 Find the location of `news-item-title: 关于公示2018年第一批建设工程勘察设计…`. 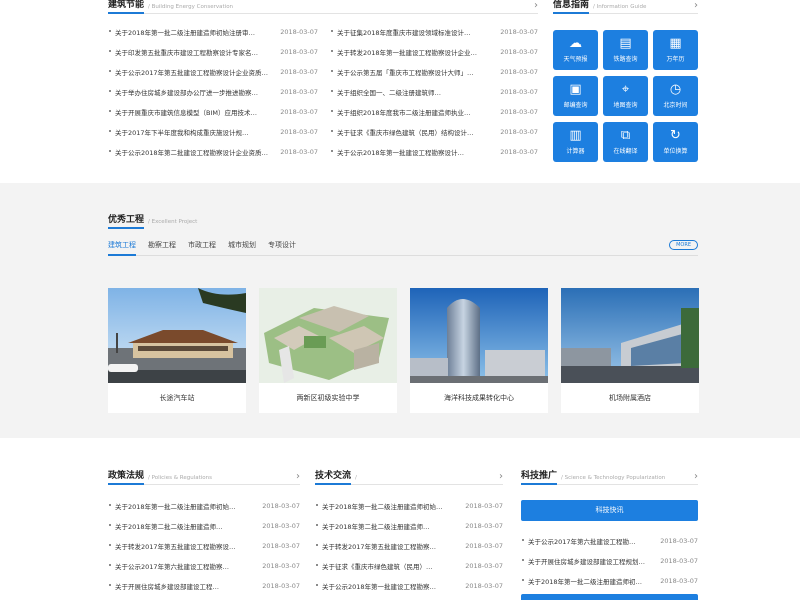

news-item-title: 关于公示2018年第一批建设工程勘察设计… is located at coordinates (397, 152).